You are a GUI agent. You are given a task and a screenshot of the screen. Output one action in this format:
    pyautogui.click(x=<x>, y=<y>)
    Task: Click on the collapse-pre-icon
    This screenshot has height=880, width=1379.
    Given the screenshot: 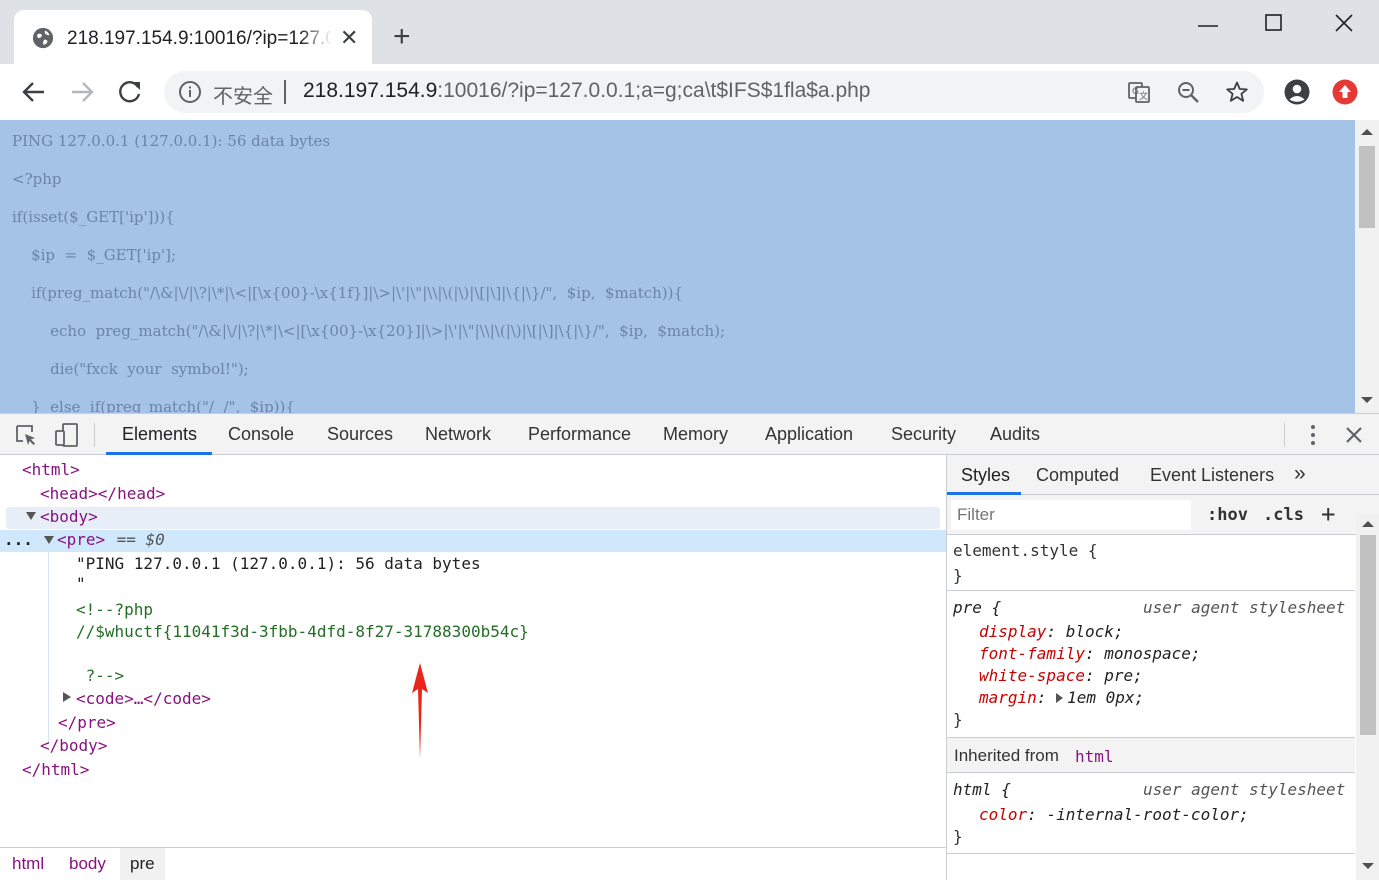 What is the action you would take?
    pyautogui.click(x=49, y=540)
    